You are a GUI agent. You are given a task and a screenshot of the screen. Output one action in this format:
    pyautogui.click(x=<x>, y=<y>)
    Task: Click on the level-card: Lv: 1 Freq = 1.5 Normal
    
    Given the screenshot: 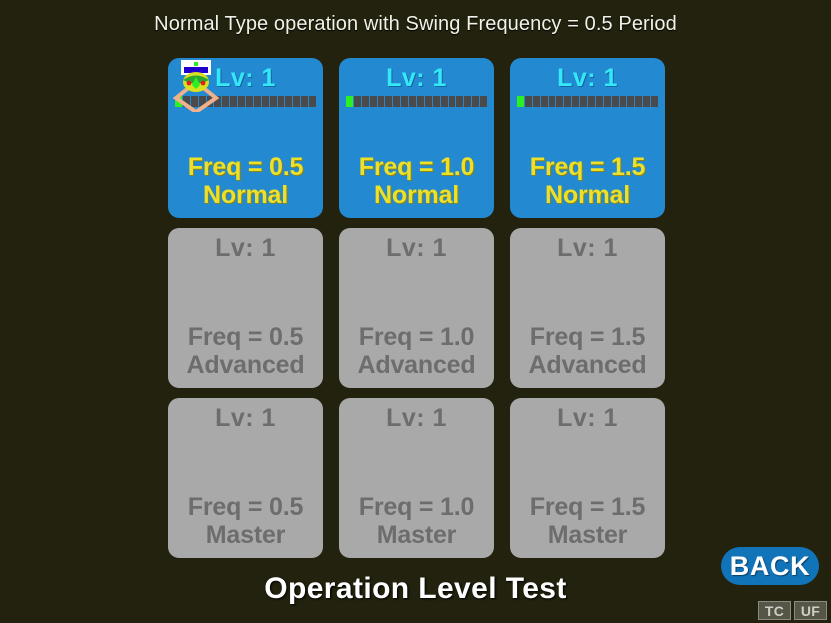 What is the action you would take?
    pyautogui.click(x=587, y=138)
    